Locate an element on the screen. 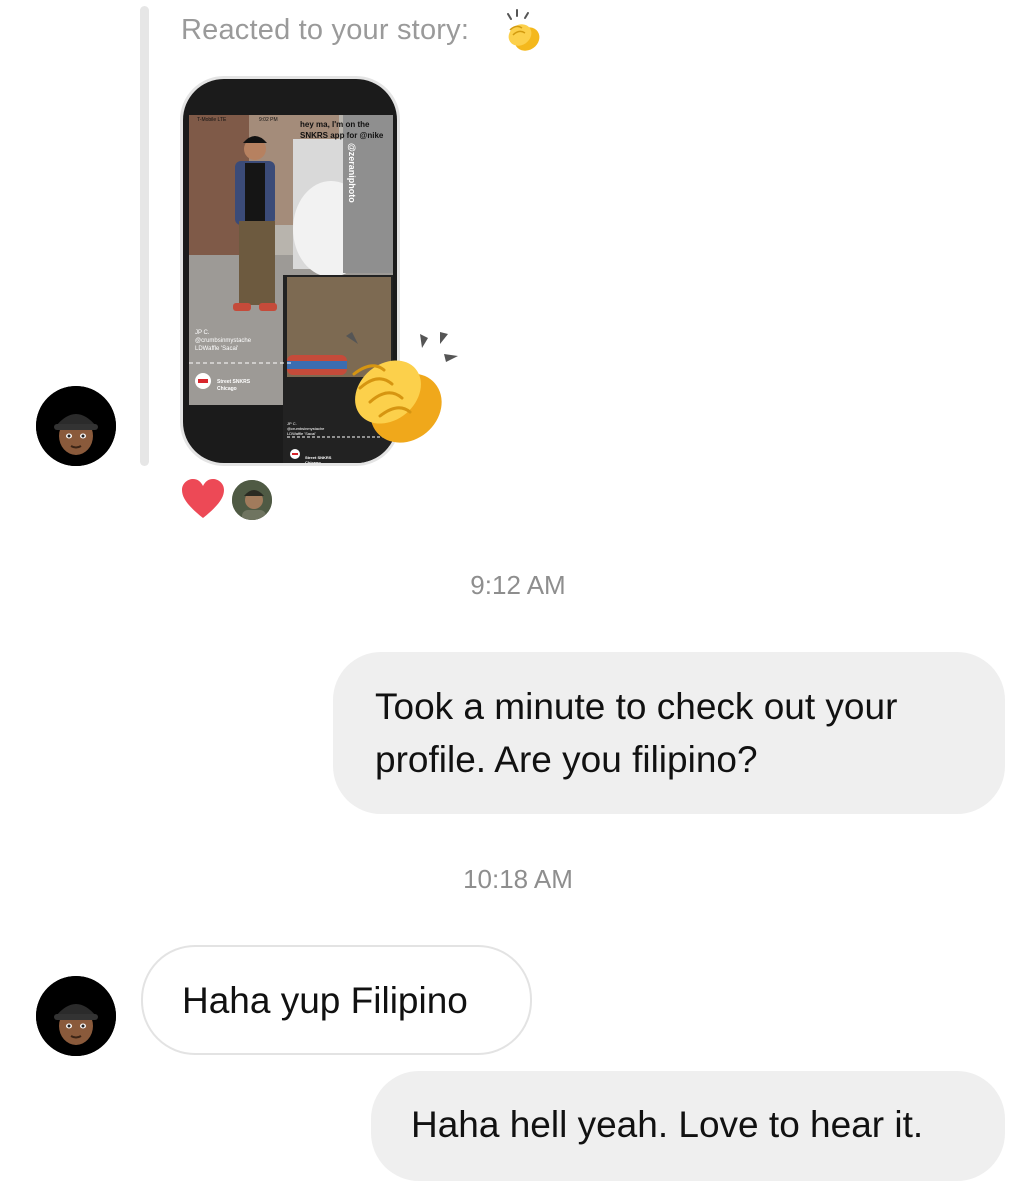  story-photo-credit: @zeraniphoto is located at coordinates (352, 173).